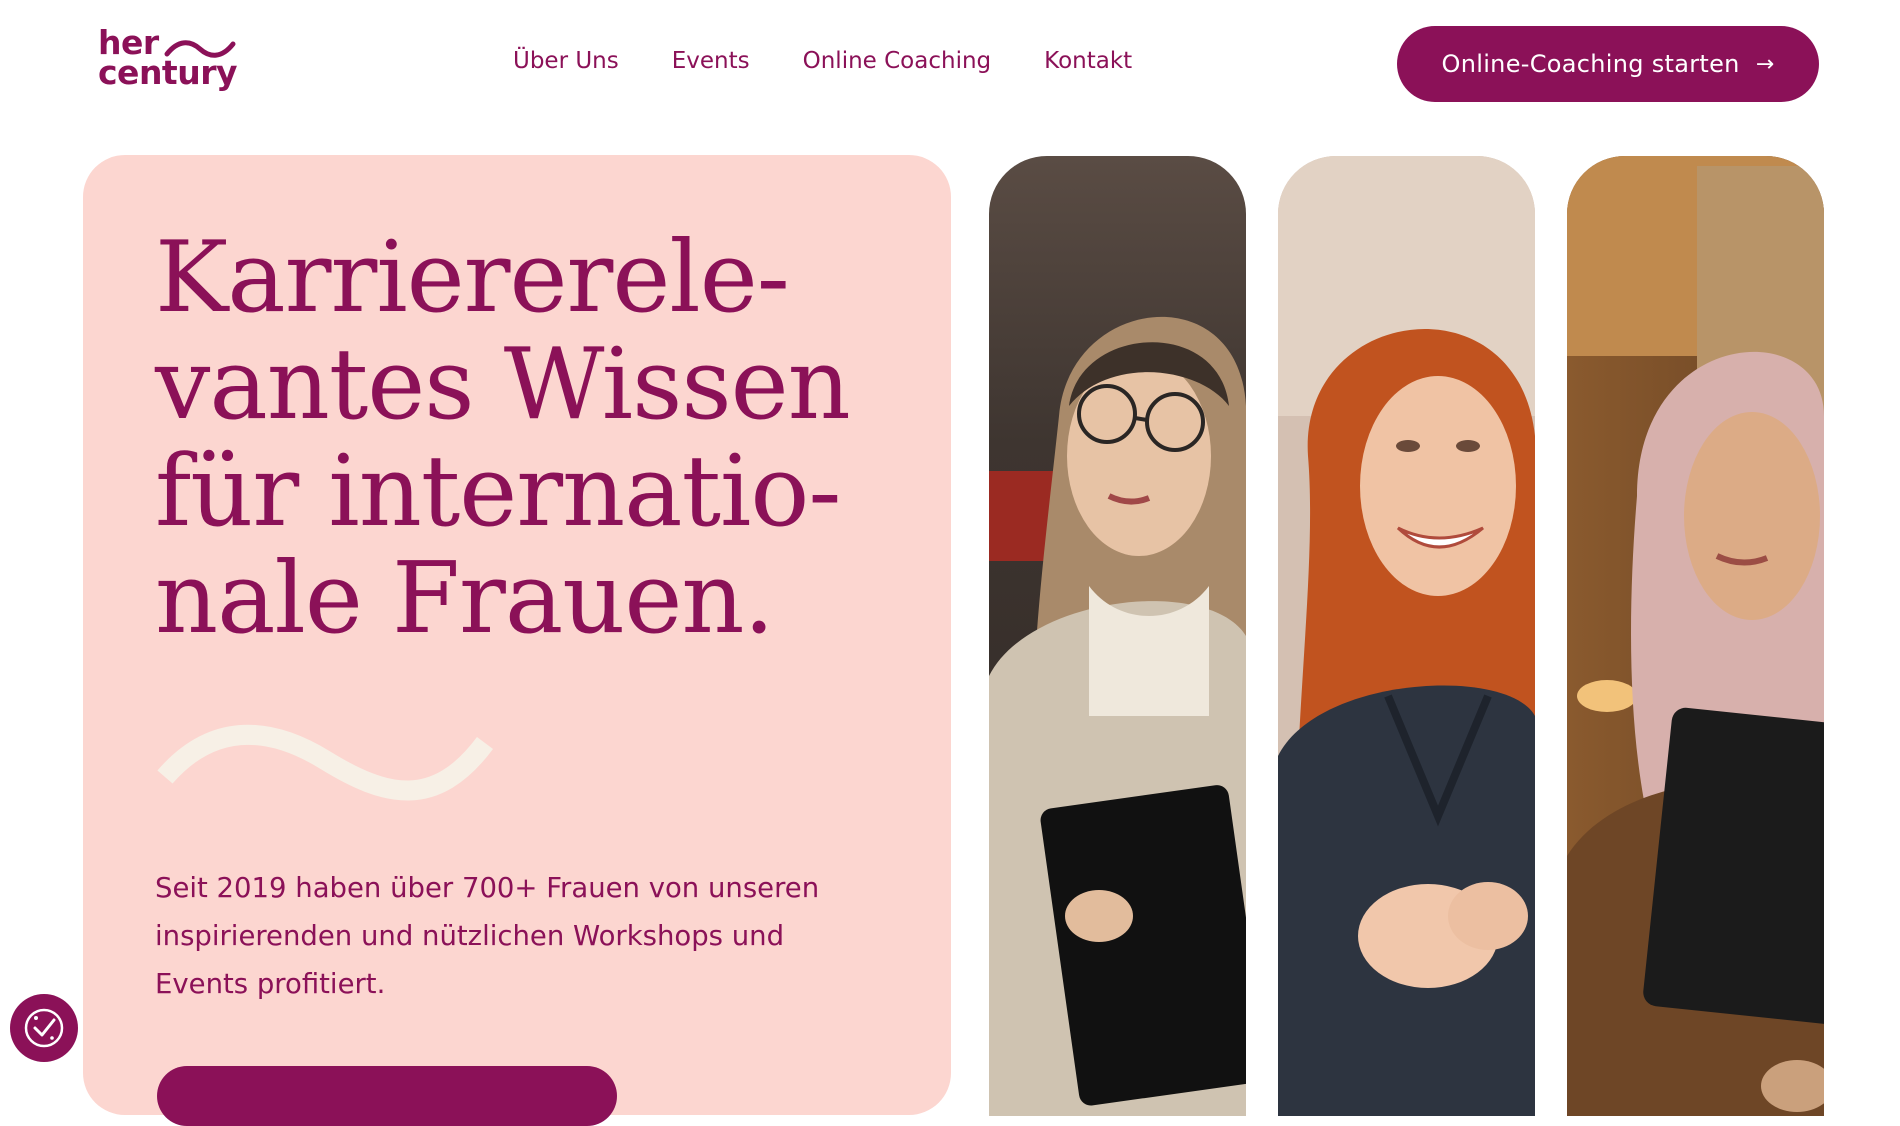 The width and height of the screenshot is (1900, 1126). I want to click on lead-line: Events profitiert., so click(270, 984).